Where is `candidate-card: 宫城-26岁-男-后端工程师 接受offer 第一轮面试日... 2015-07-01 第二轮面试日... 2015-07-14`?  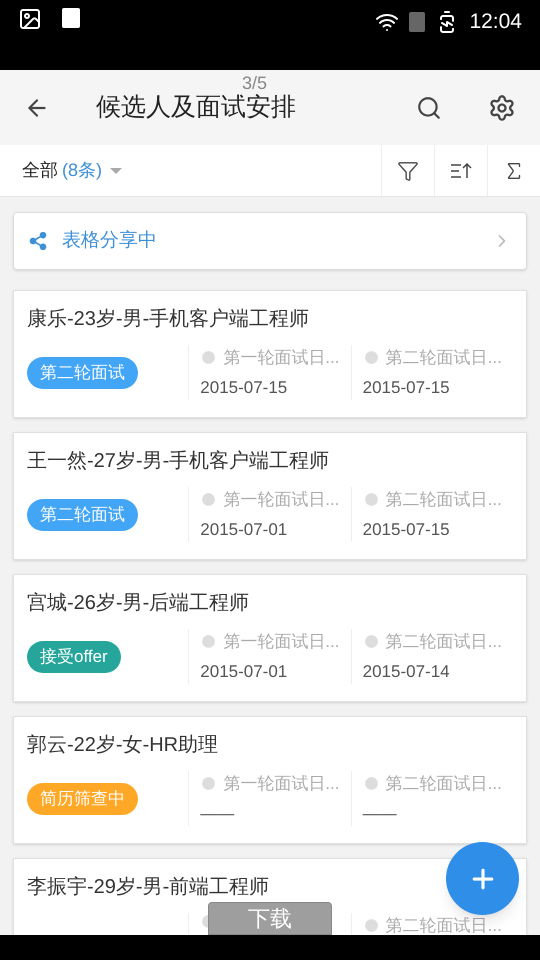 candidate-card: 宫城-26岁-男-后端工程师 接受offer 第一轮面试日... 2015-07-01 第二轮面试日... 2015-07-14 is located at coordinates (270, 638).